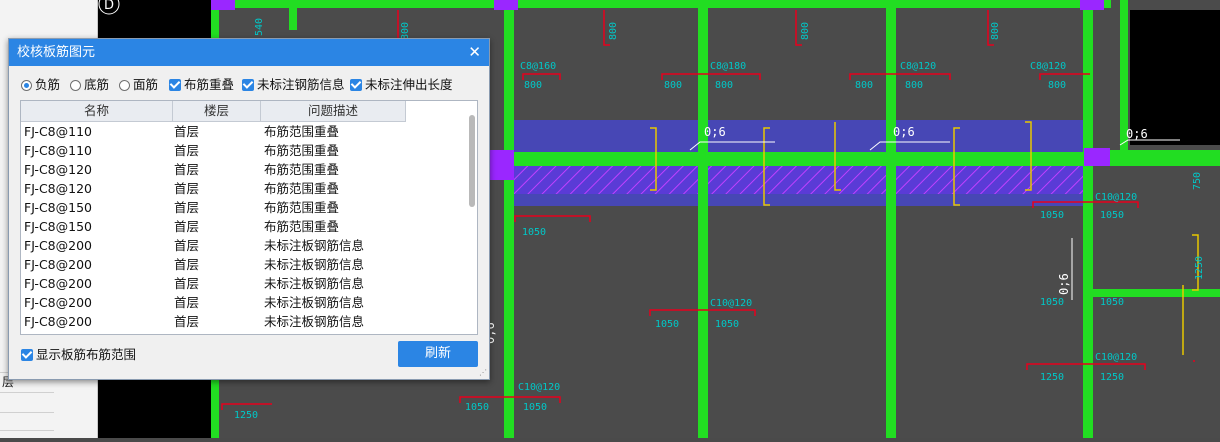 The image size is (1220, 442). I want to click on beam-v2, so click(293, 15).